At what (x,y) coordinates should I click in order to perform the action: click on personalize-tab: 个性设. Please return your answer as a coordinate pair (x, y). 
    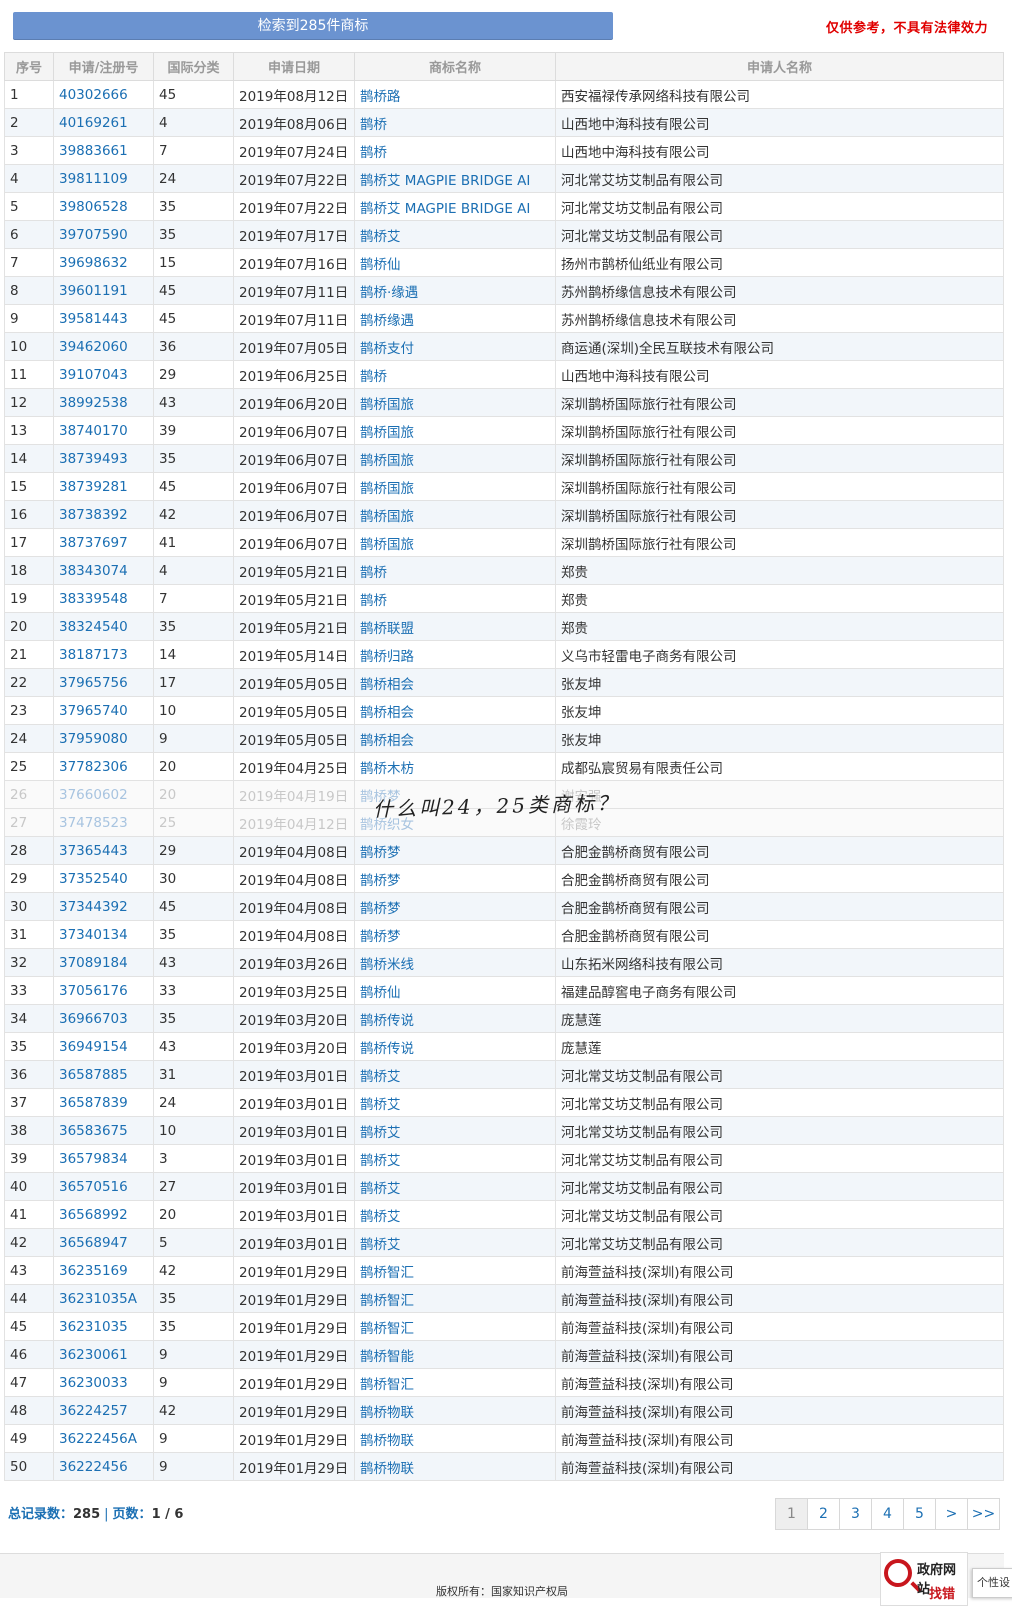
    Looking at the image, I should click on (992, 1583).